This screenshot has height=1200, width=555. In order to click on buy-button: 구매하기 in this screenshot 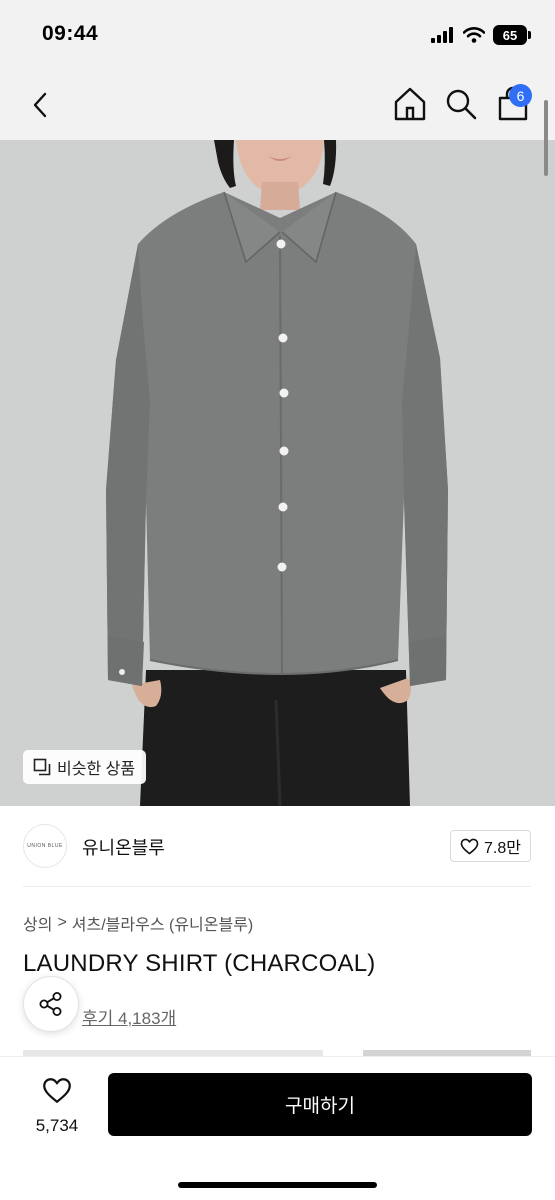, I will do `click(320, 1104)`.